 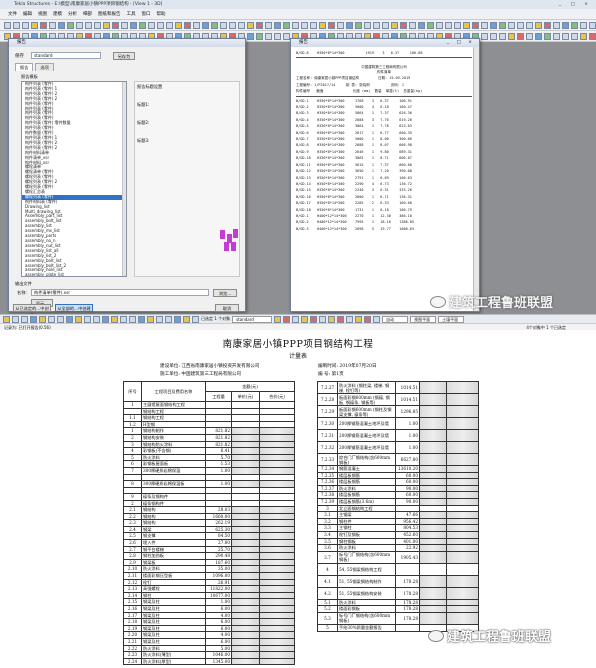 What do you see at coordinates (44, 67) in the screenshot?
I see `tab-options: 选项` at bounding box center [44, 67].